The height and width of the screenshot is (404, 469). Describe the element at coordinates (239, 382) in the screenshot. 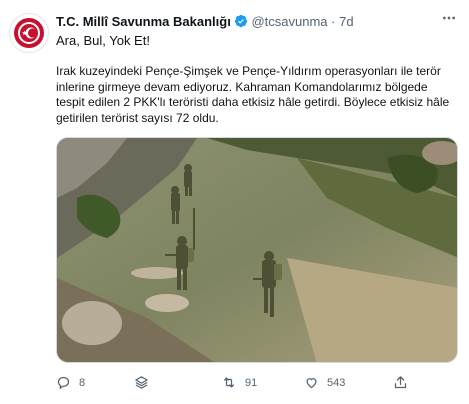

I see `retweet-button: 91` at that location.